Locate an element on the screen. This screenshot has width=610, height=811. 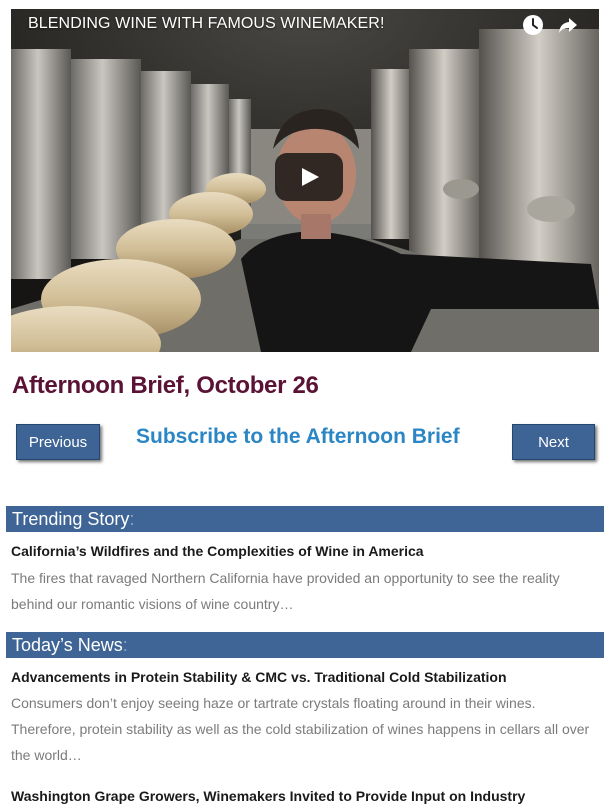
previous-button: Previous is located at coordinates (58, 442).